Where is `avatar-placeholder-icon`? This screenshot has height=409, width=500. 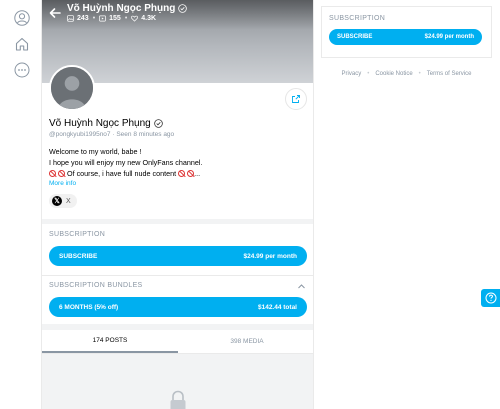
avatar-placeholder-icon is located at coordinates (72, 88).